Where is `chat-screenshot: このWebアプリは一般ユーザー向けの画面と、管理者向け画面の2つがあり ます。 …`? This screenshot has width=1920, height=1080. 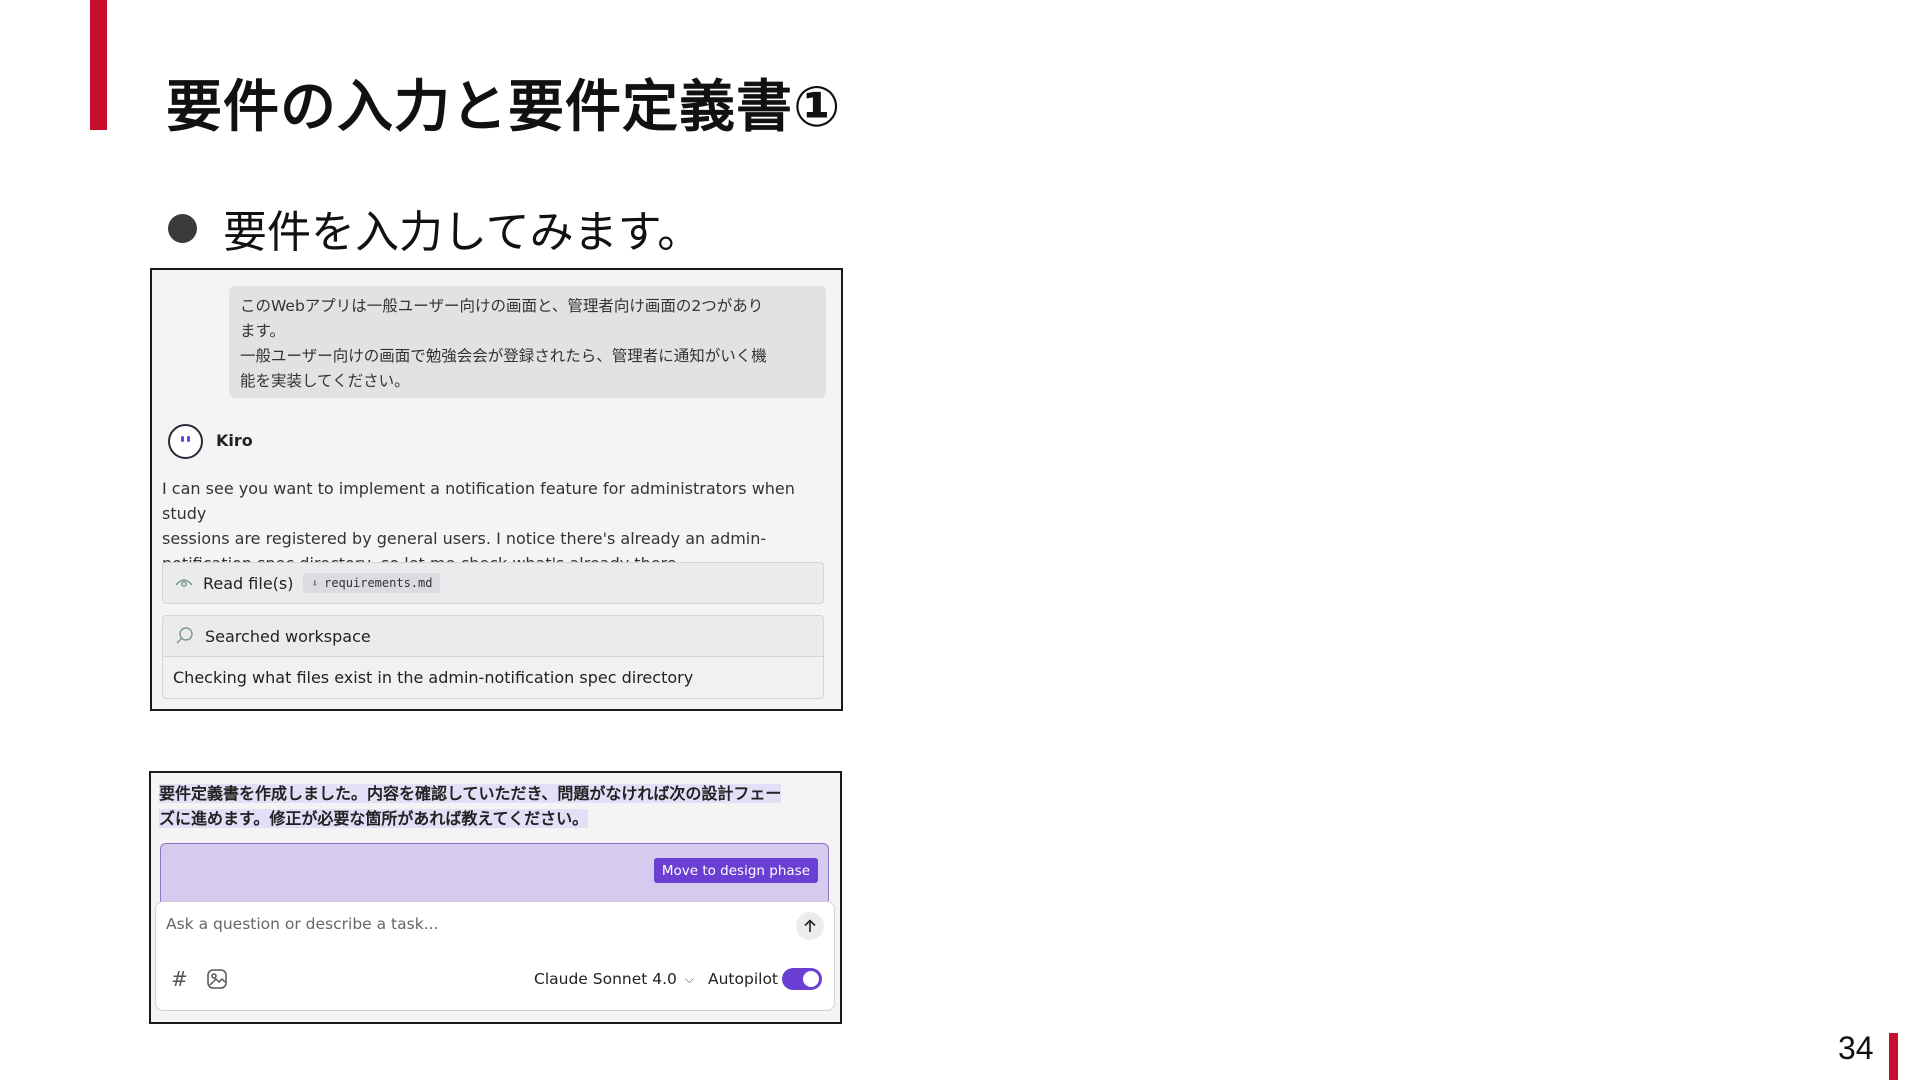 chat-screenshot: このWebアプリは一般ユーザー向けの画面と、管理者向け画面の2つがあり ます。 … is located at coordinates (496, 489).